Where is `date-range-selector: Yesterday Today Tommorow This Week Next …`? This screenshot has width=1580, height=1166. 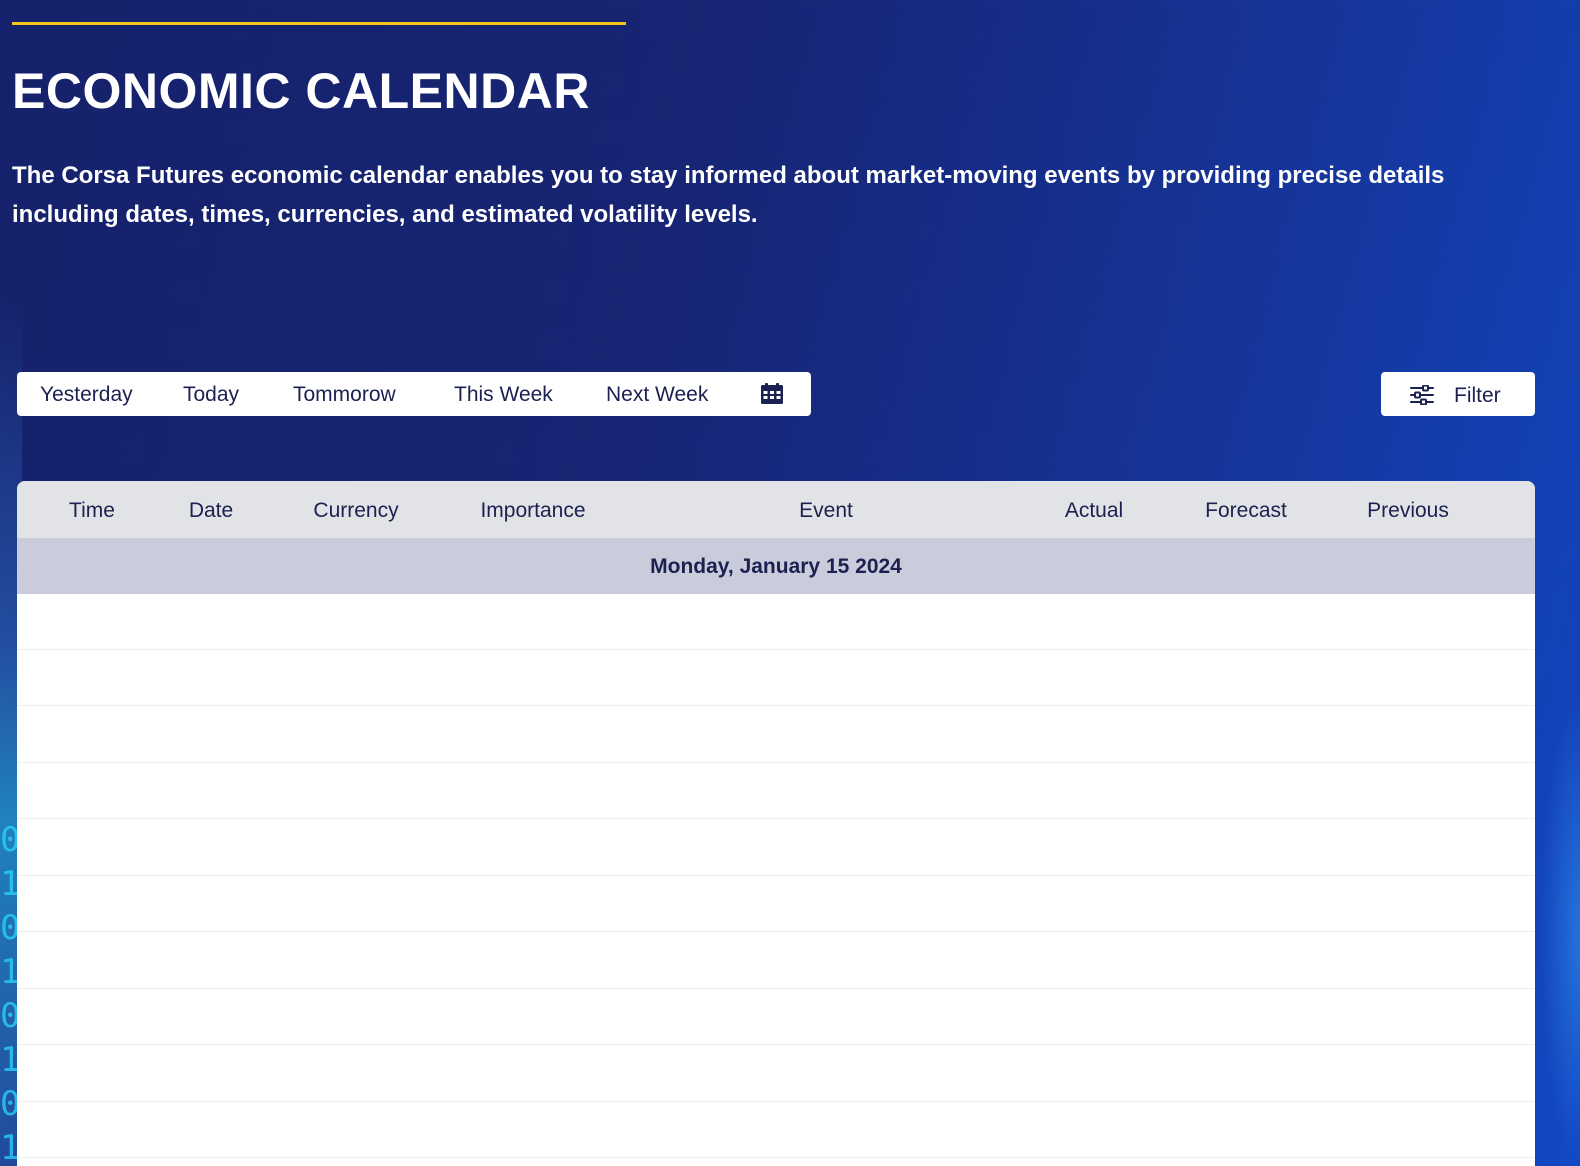
date-range-selector: Yesterday Today Tommorow This Week Next … is located at coordinates (414, 394).